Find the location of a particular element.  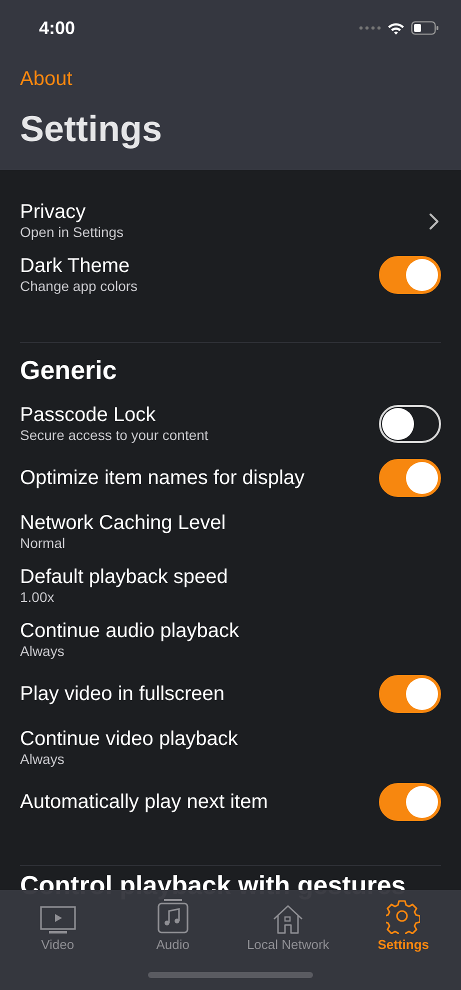

tab-item: Video is located at coordinates (58, 925).